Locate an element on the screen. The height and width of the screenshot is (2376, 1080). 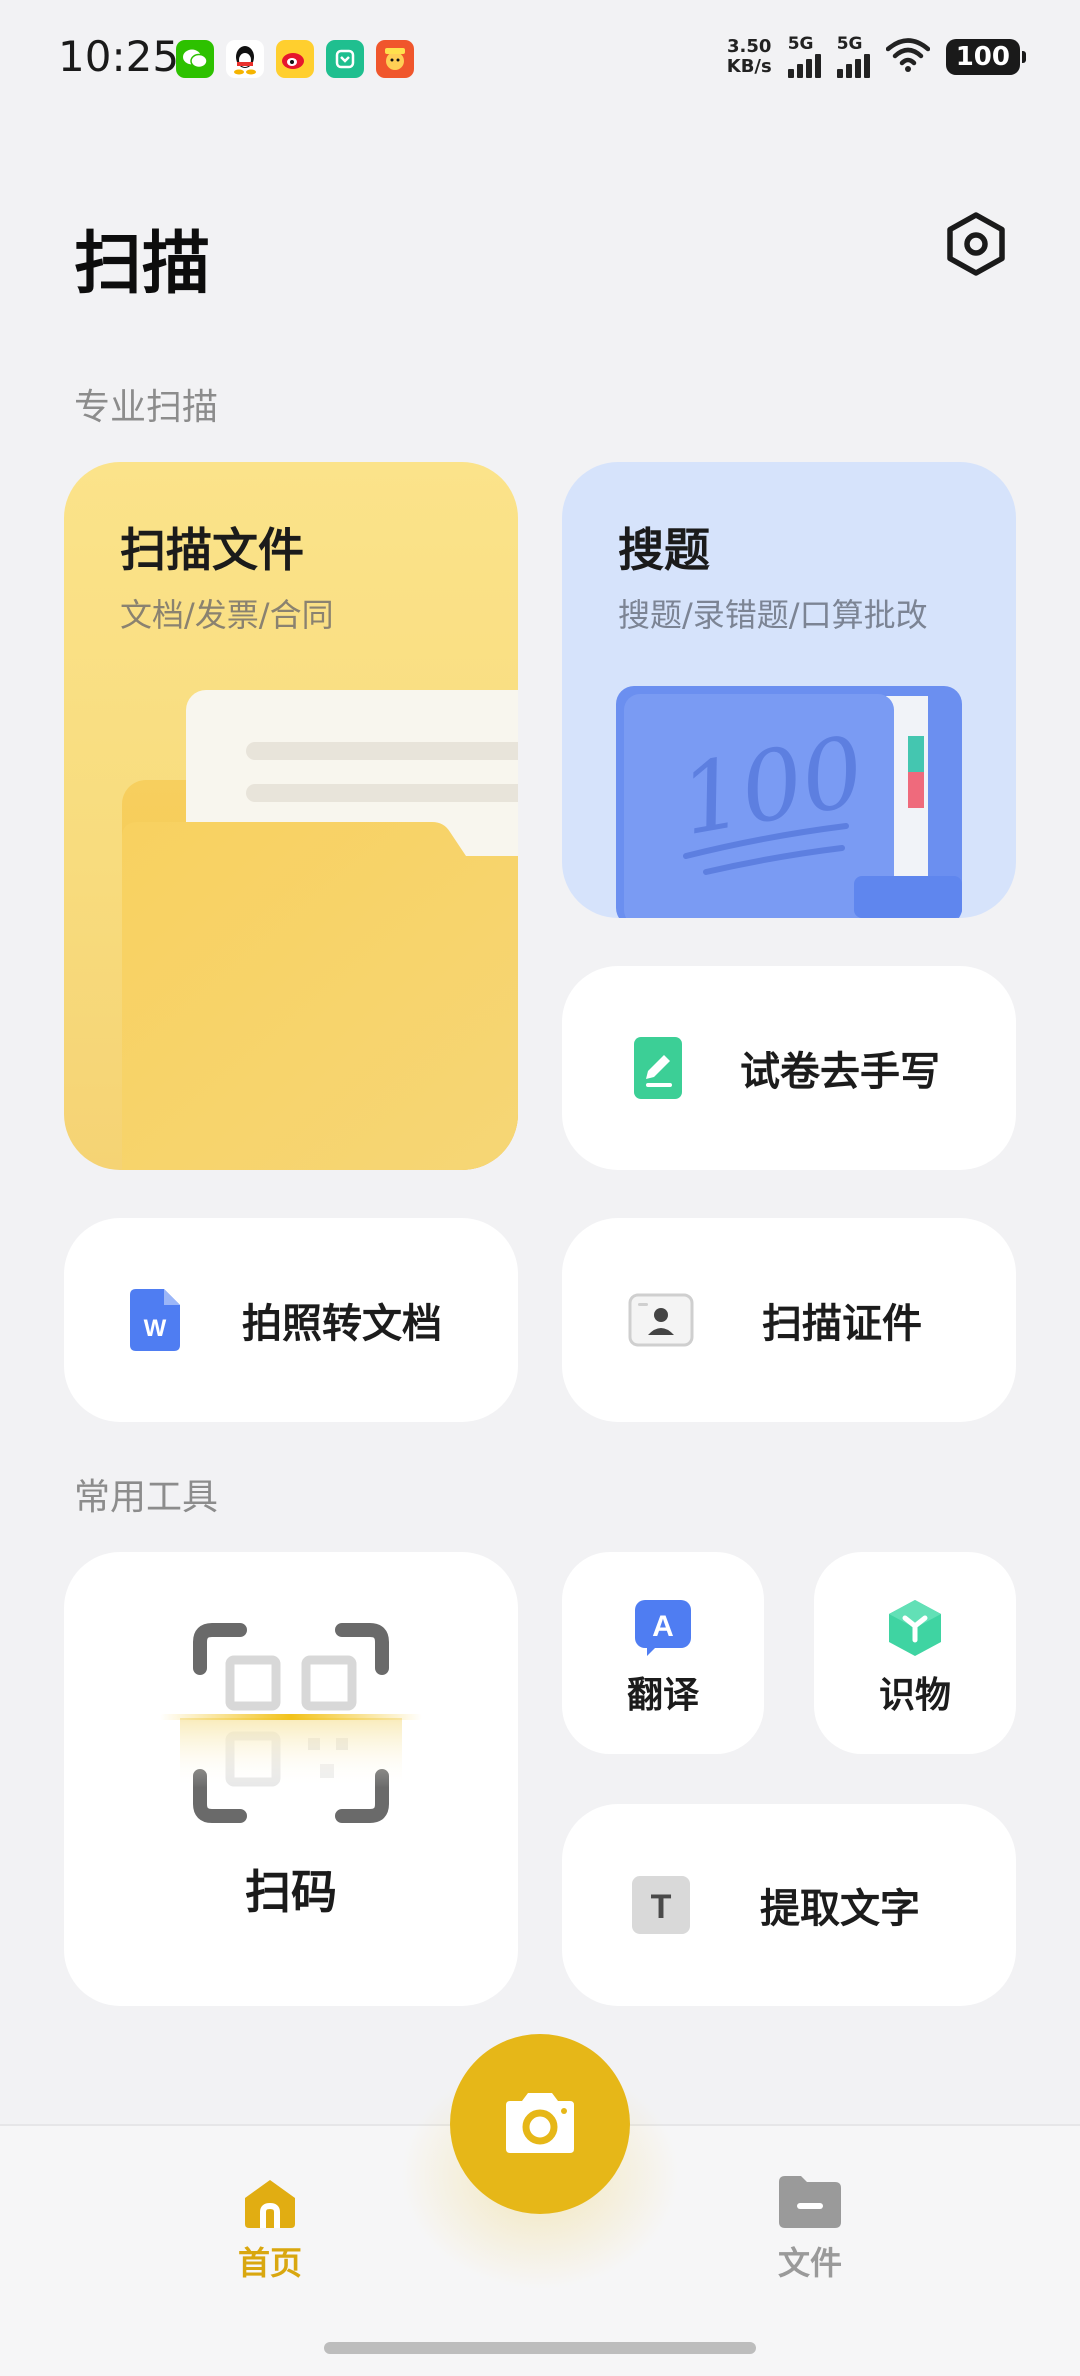
search-question-title: 搜题 is located at coordinates (664, 550).